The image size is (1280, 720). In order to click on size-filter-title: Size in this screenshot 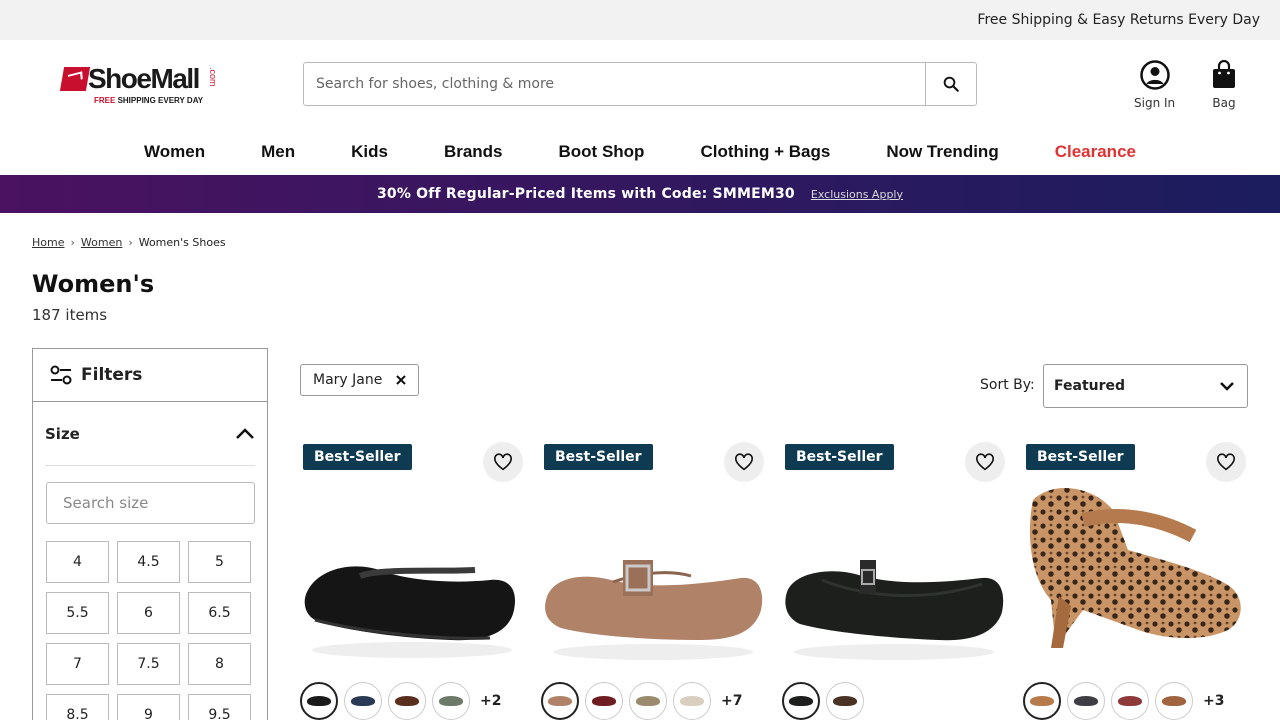, I will do `click(62, 433)`.